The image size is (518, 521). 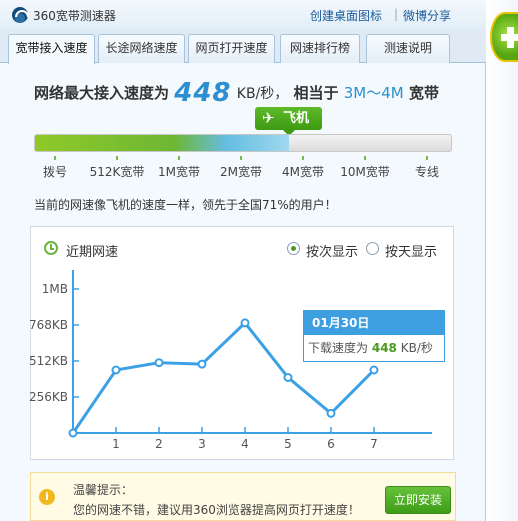 I want to click on tooltip-body: 下载速度为 448 KB/秒, so click(x=374, y=348).